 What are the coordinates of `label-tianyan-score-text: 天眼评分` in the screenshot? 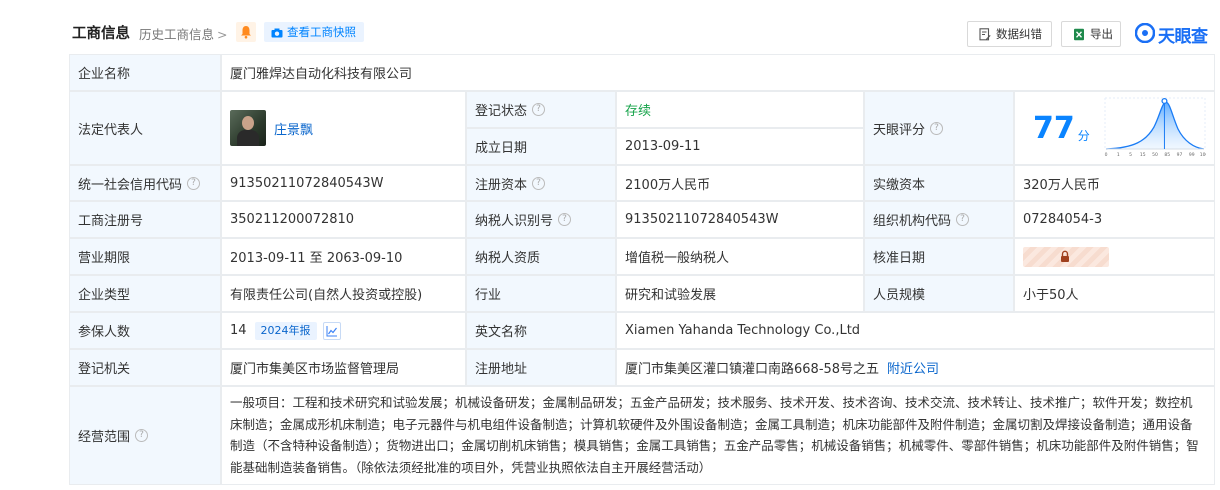 It's located at (899, 130).